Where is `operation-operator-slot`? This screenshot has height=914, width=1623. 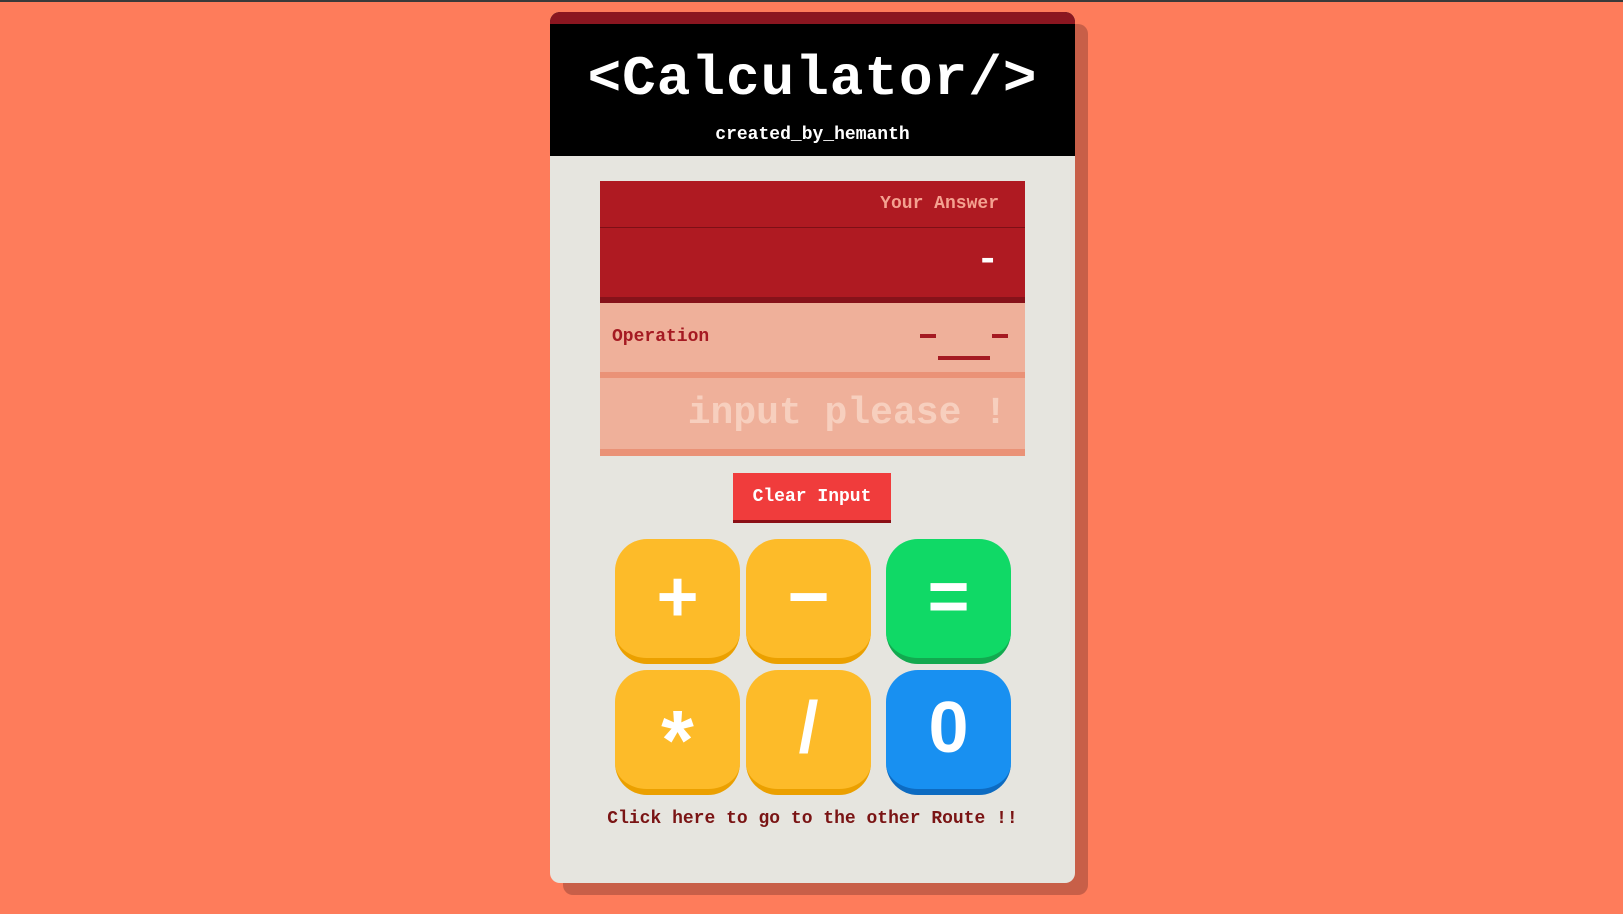 operation-operator-slot is located at coordinates (964, 358).